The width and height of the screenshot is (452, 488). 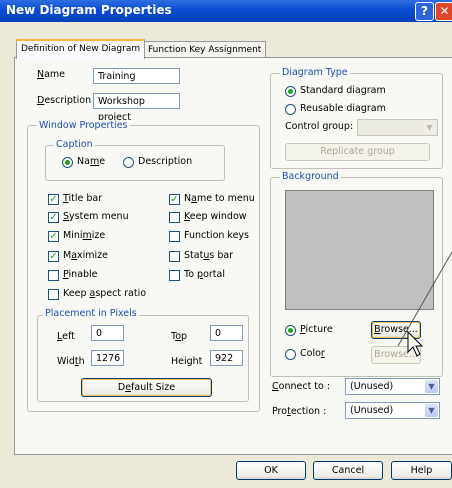 I want to click on protection-select: (Unused) ▼, so click(x=392, y=410).